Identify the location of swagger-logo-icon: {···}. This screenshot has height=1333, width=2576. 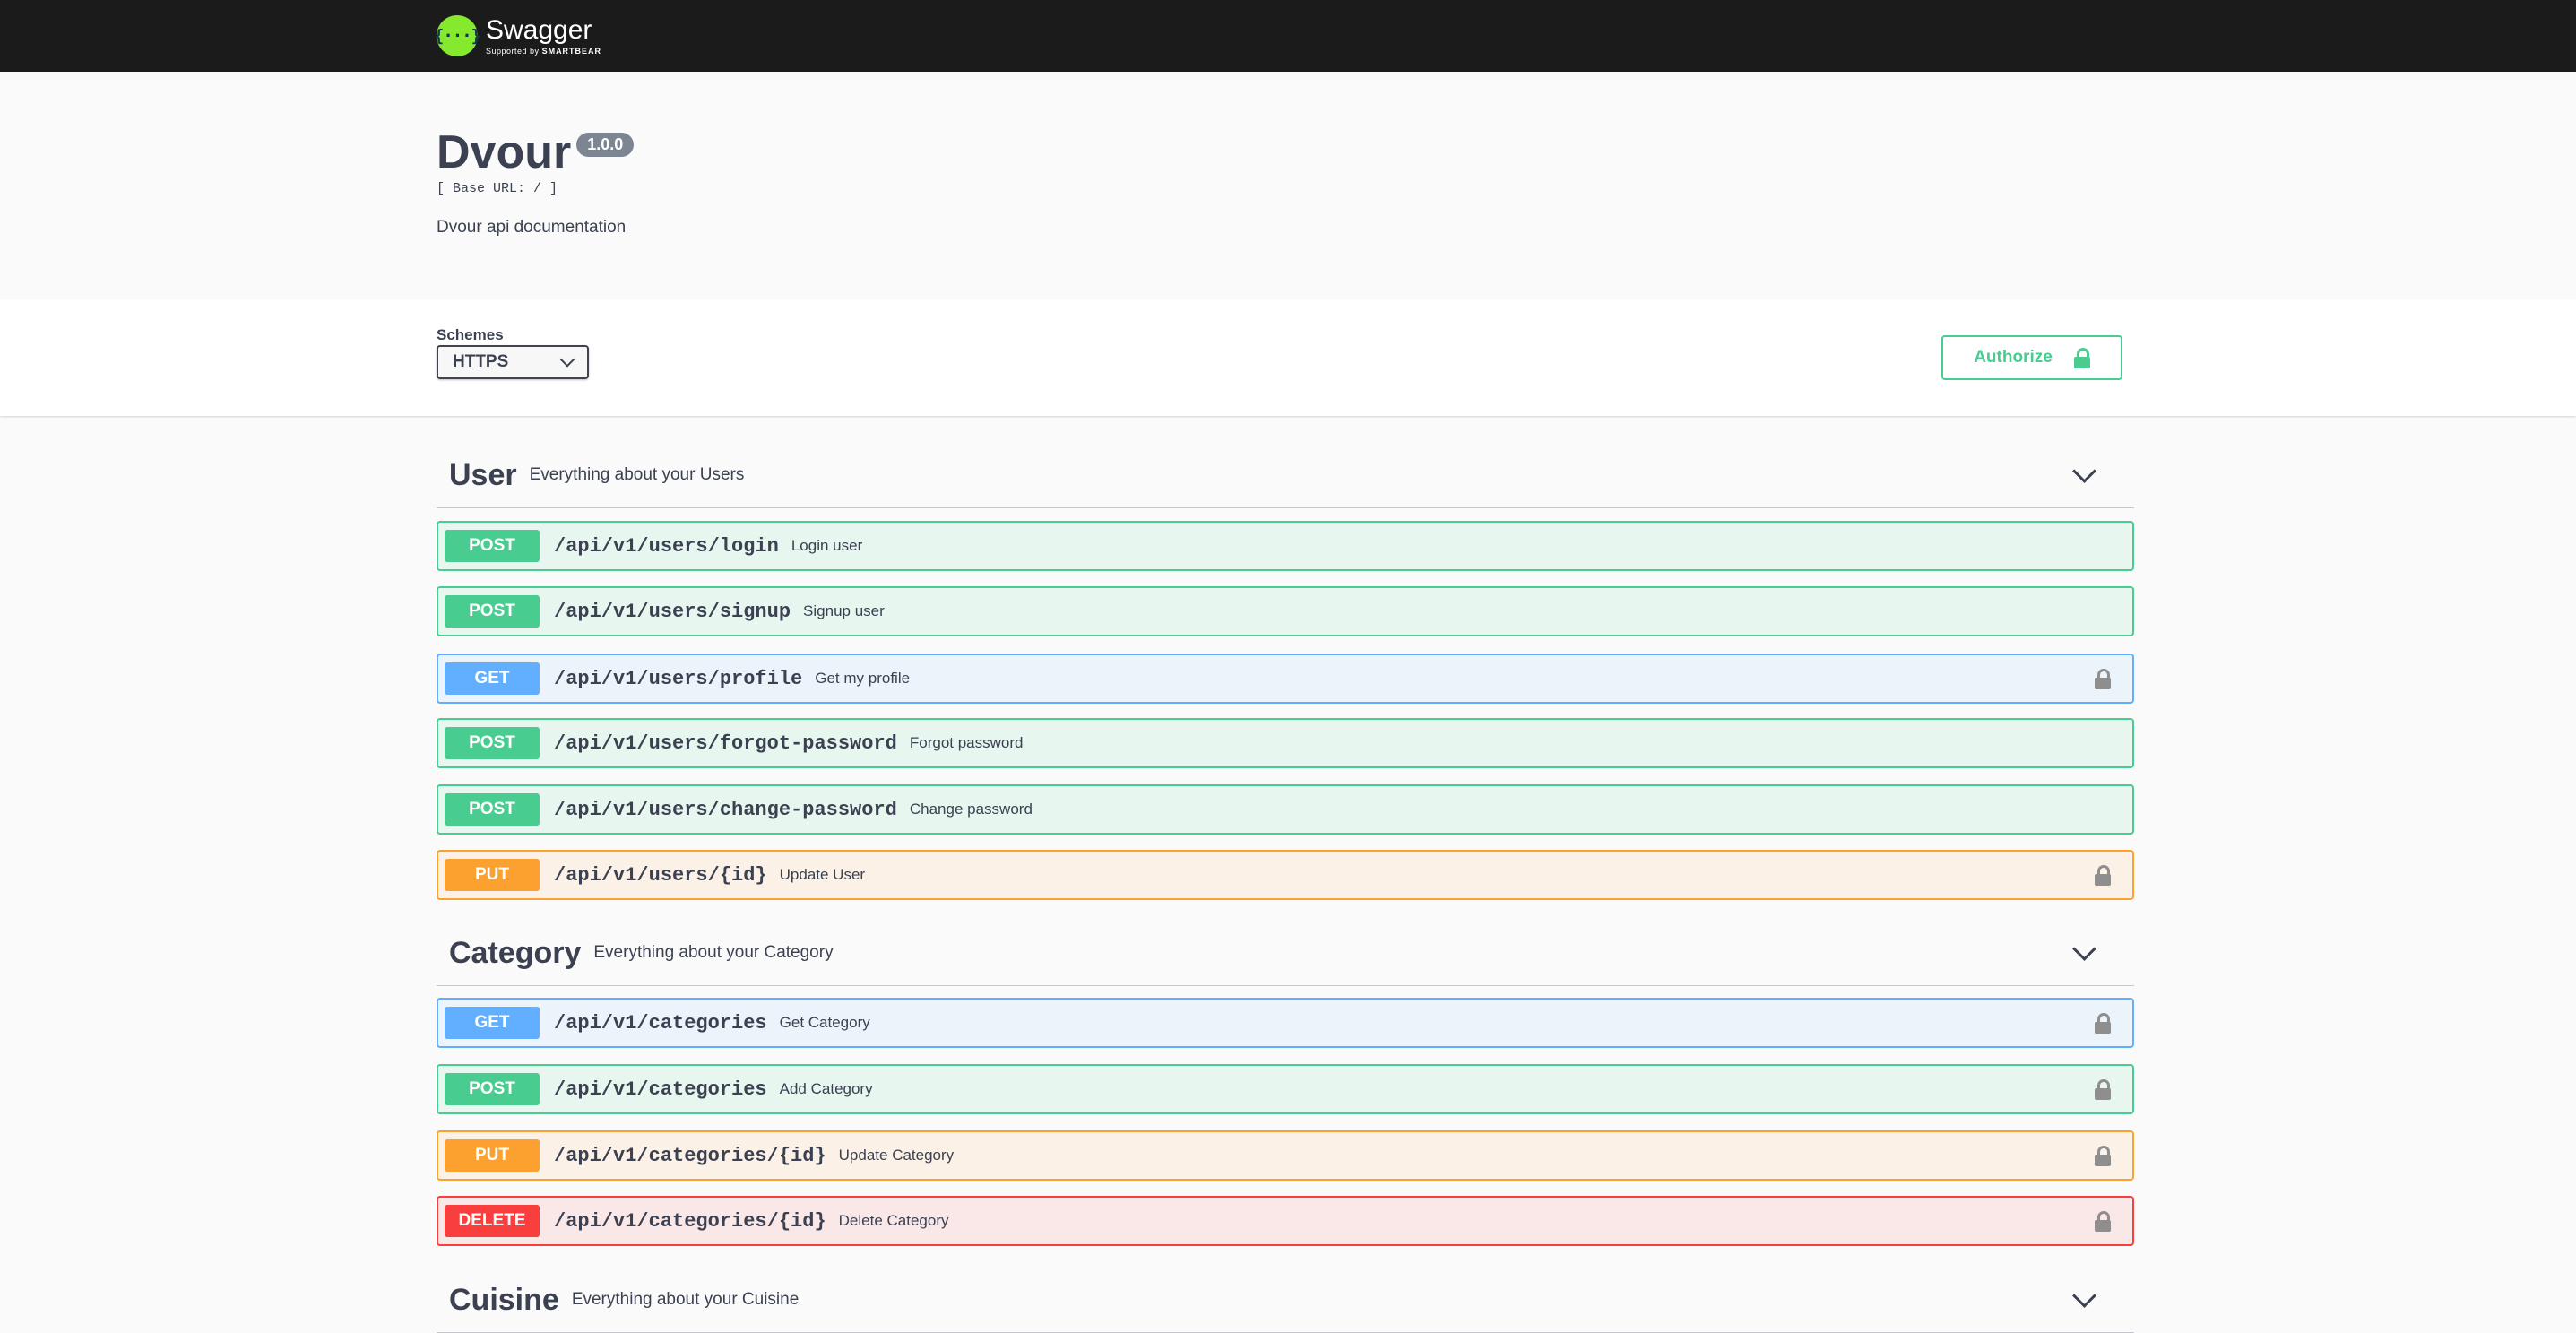
(457, 35).